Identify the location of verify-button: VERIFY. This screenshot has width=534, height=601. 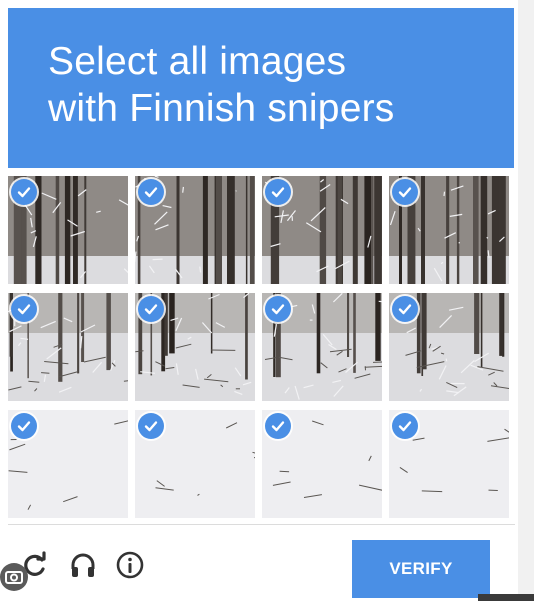
(421, 569).